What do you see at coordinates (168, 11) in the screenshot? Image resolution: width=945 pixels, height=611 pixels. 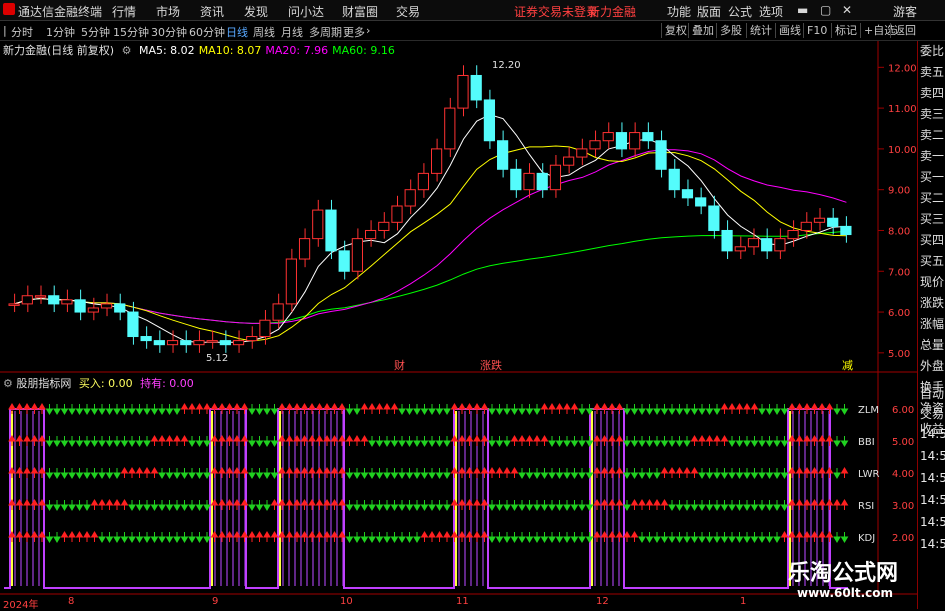 I see `menu-item-market: 市场` at bounding box center [168, 11].